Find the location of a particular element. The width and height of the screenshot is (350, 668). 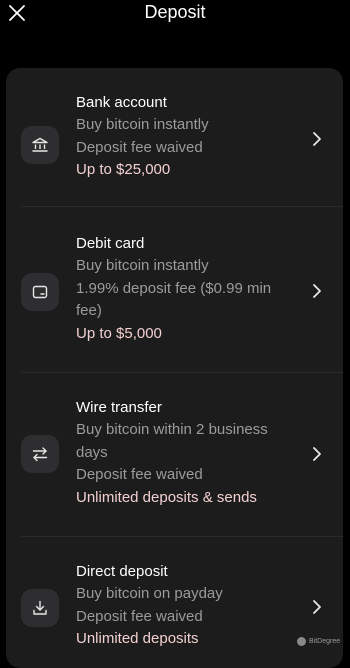

option-limit: Up to $5,000 is located at coordinates (119, 333).